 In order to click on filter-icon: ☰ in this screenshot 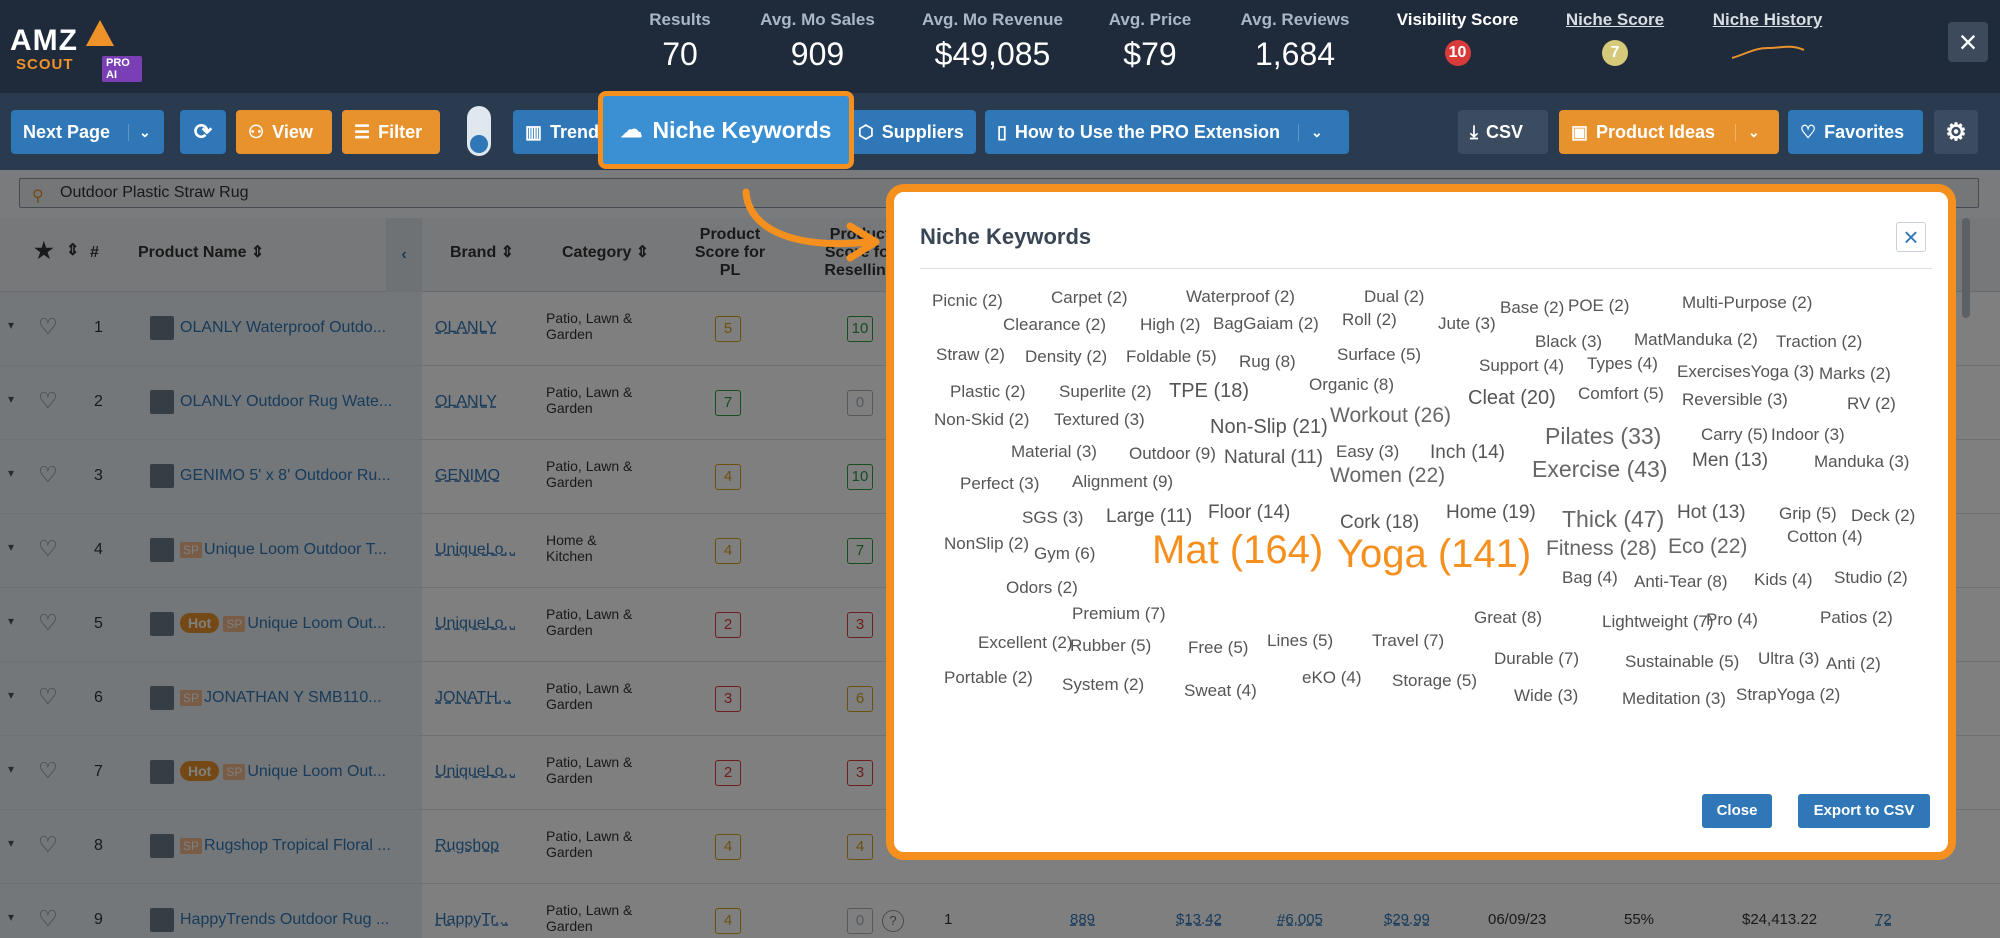, I will do `click(362, 131)`.